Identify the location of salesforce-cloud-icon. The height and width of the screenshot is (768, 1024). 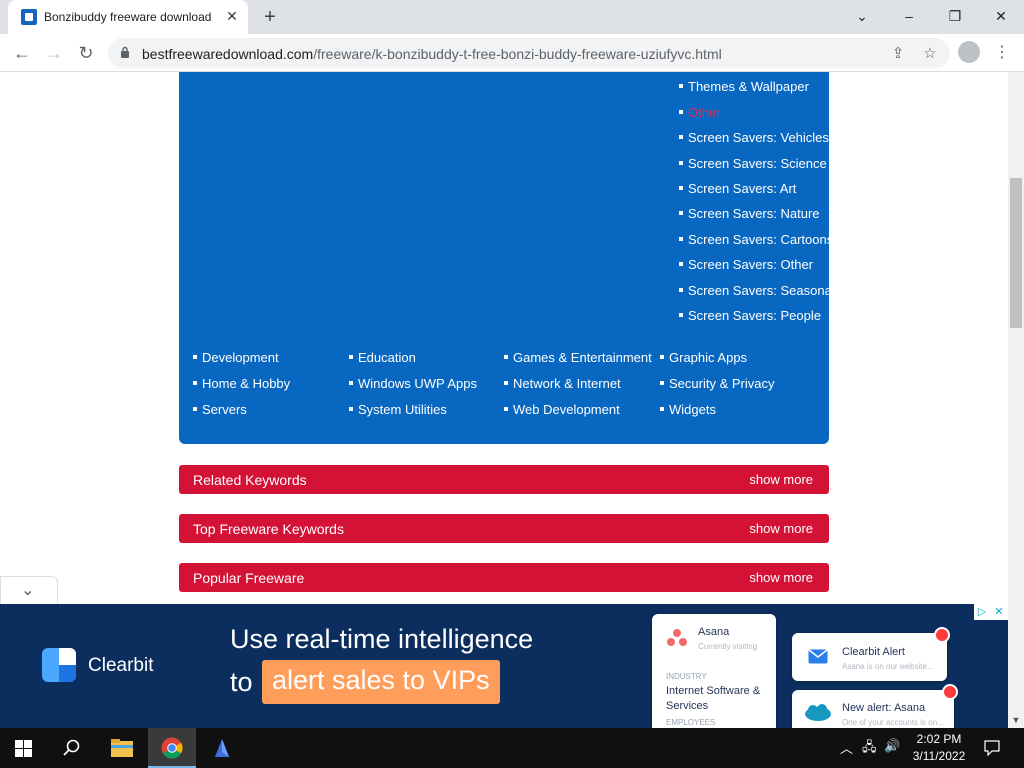
(818, 712).